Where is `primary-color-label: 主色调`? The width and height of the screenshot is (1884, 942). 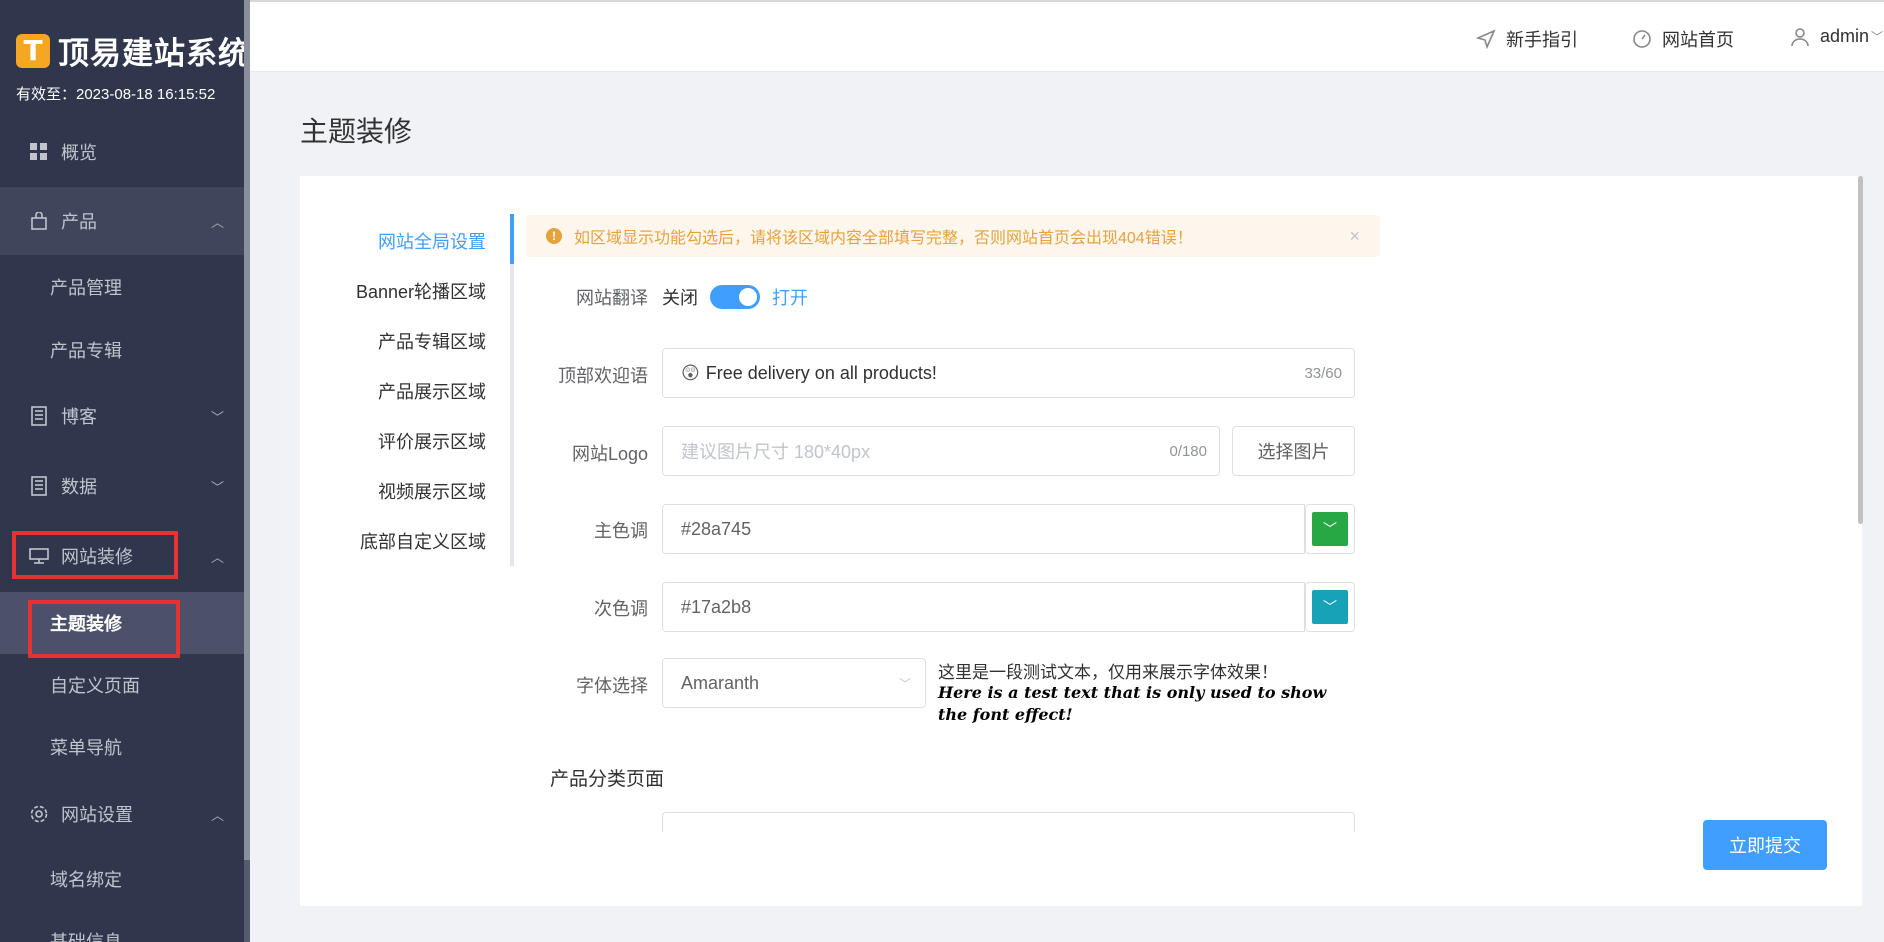
primary-color-label: 主色调 is located at coordinates (621, 531).